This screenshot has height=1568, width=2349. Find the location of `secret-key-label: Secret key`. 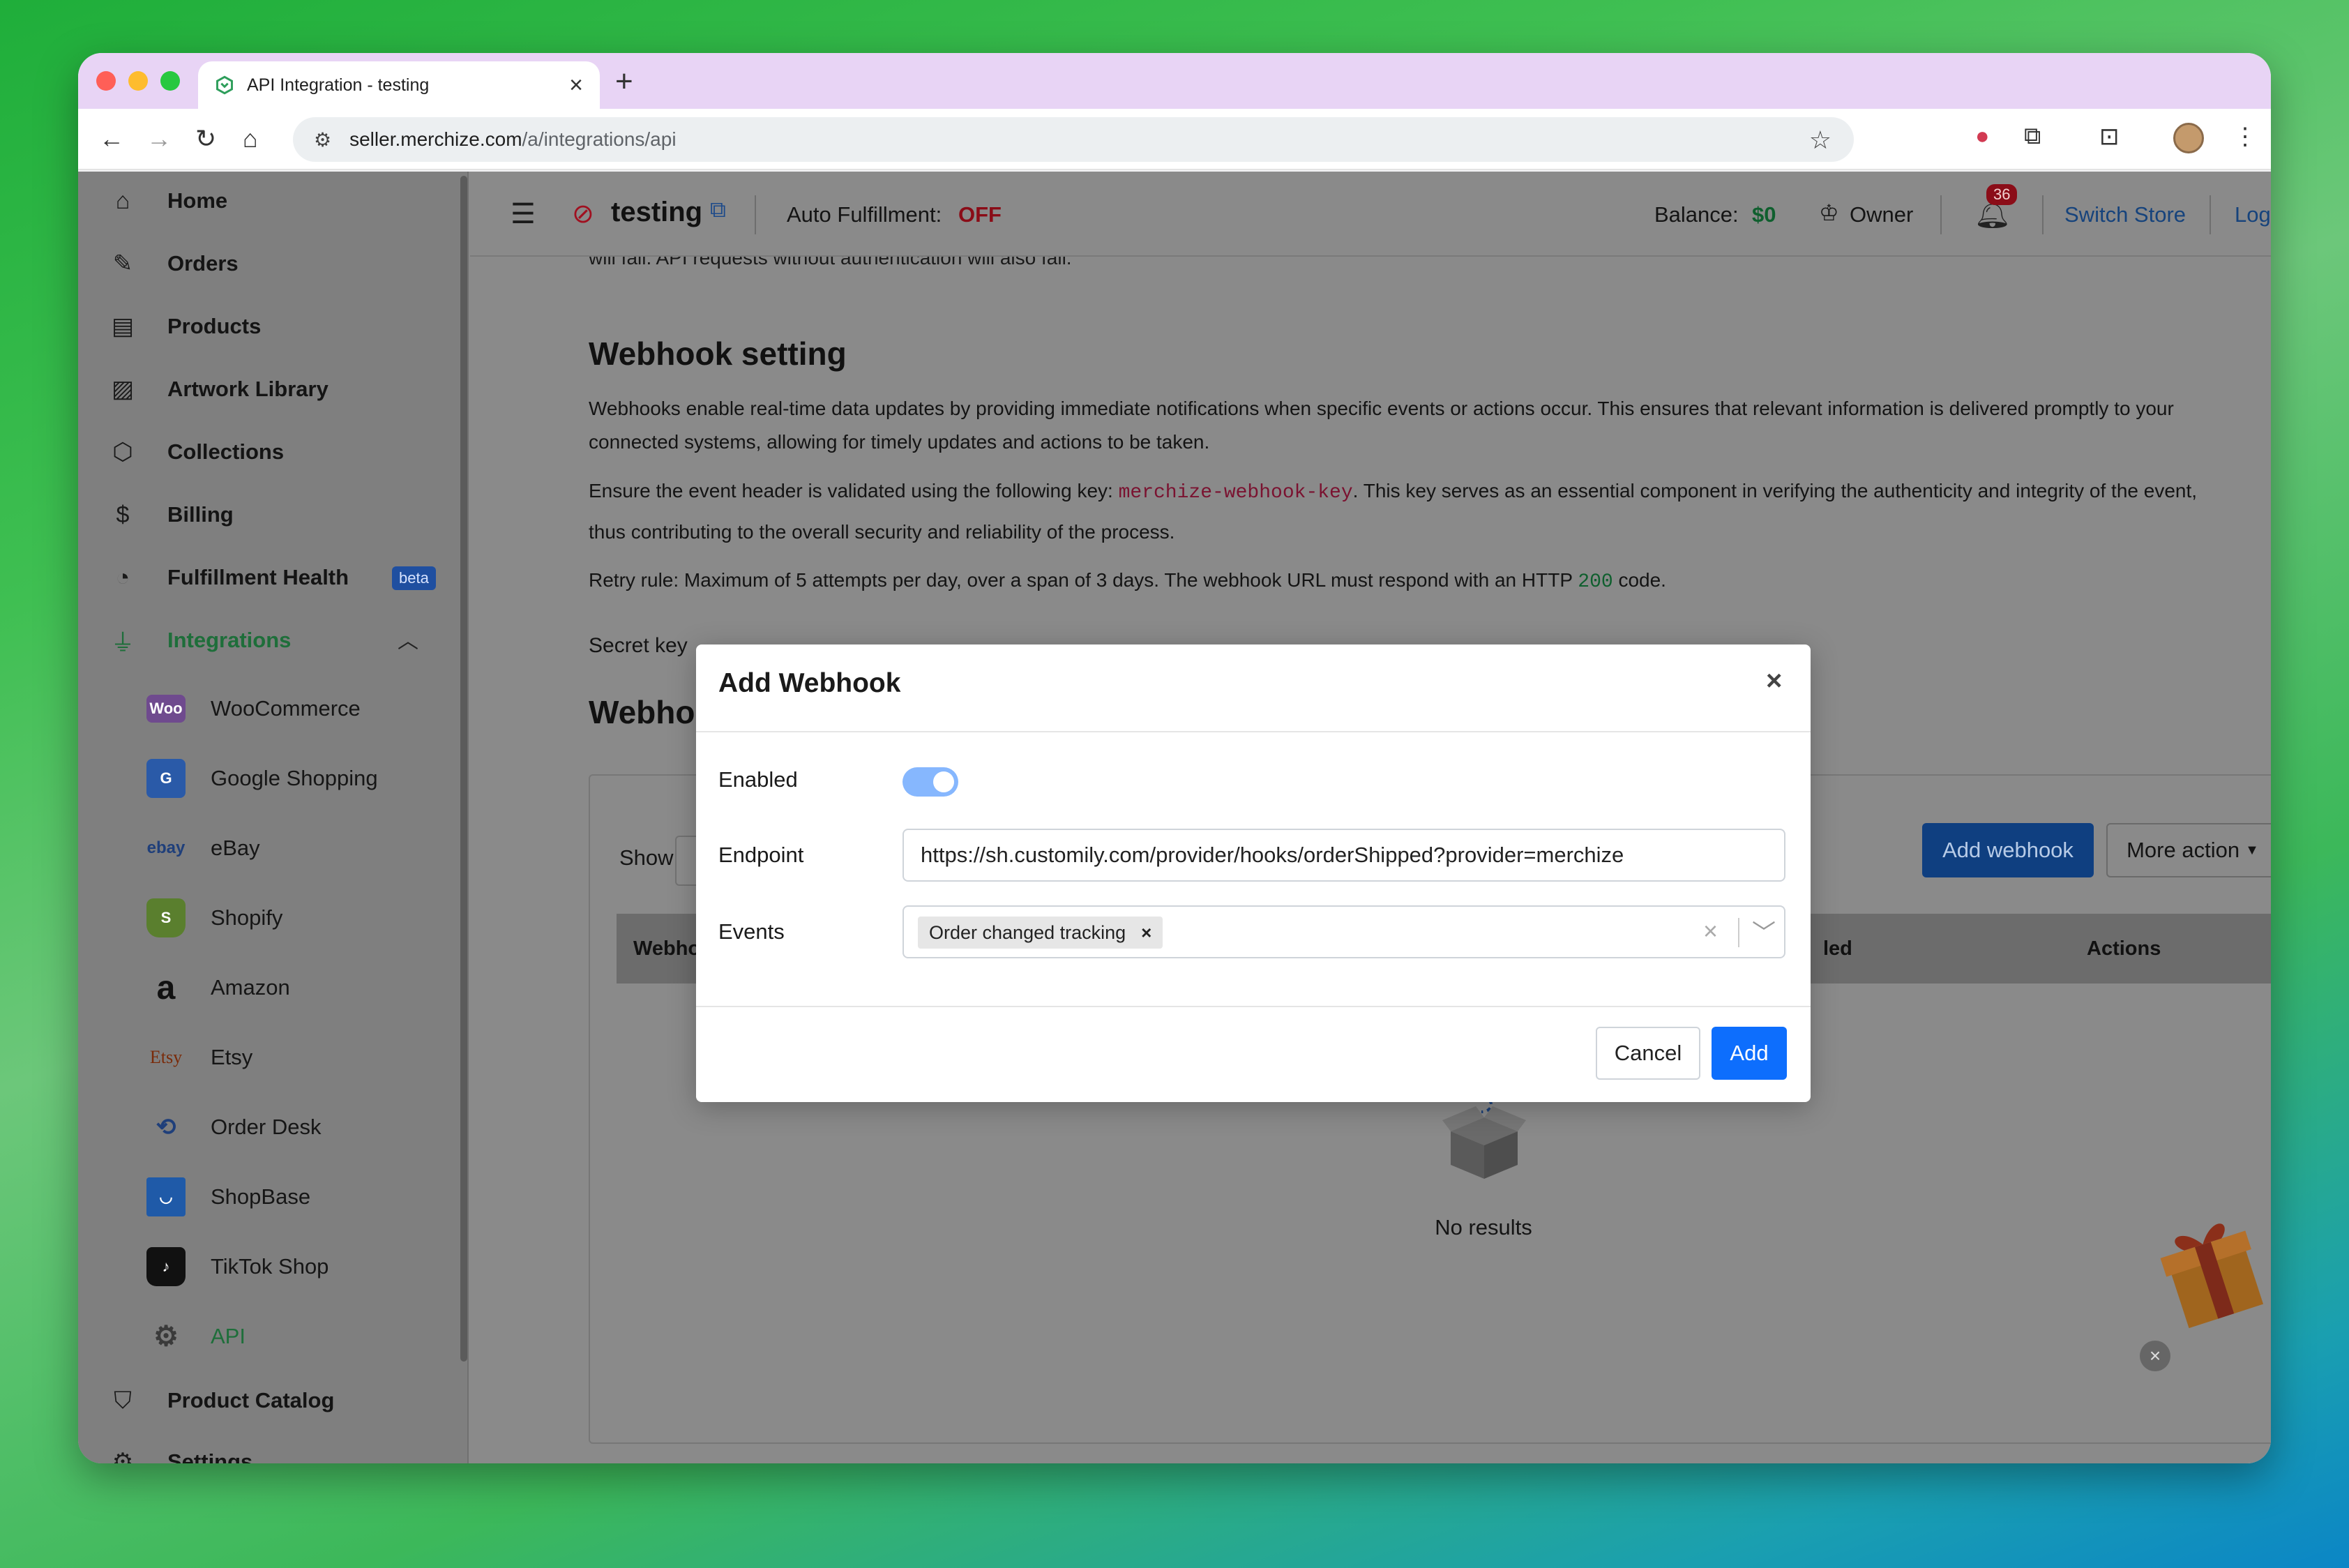

secret-key-label: Secret key is located at coordinates (638, 645).